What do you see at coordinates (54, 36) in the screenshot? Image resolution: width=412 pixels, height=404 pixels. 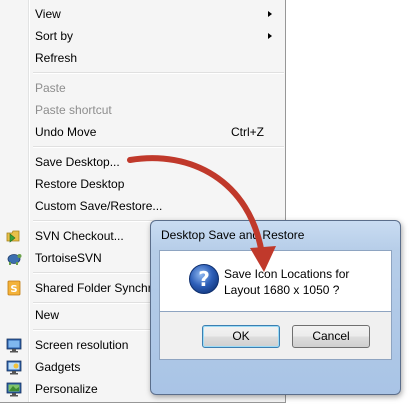 I see `menu-item-label: Sort by` at bounding box center [54, 36].